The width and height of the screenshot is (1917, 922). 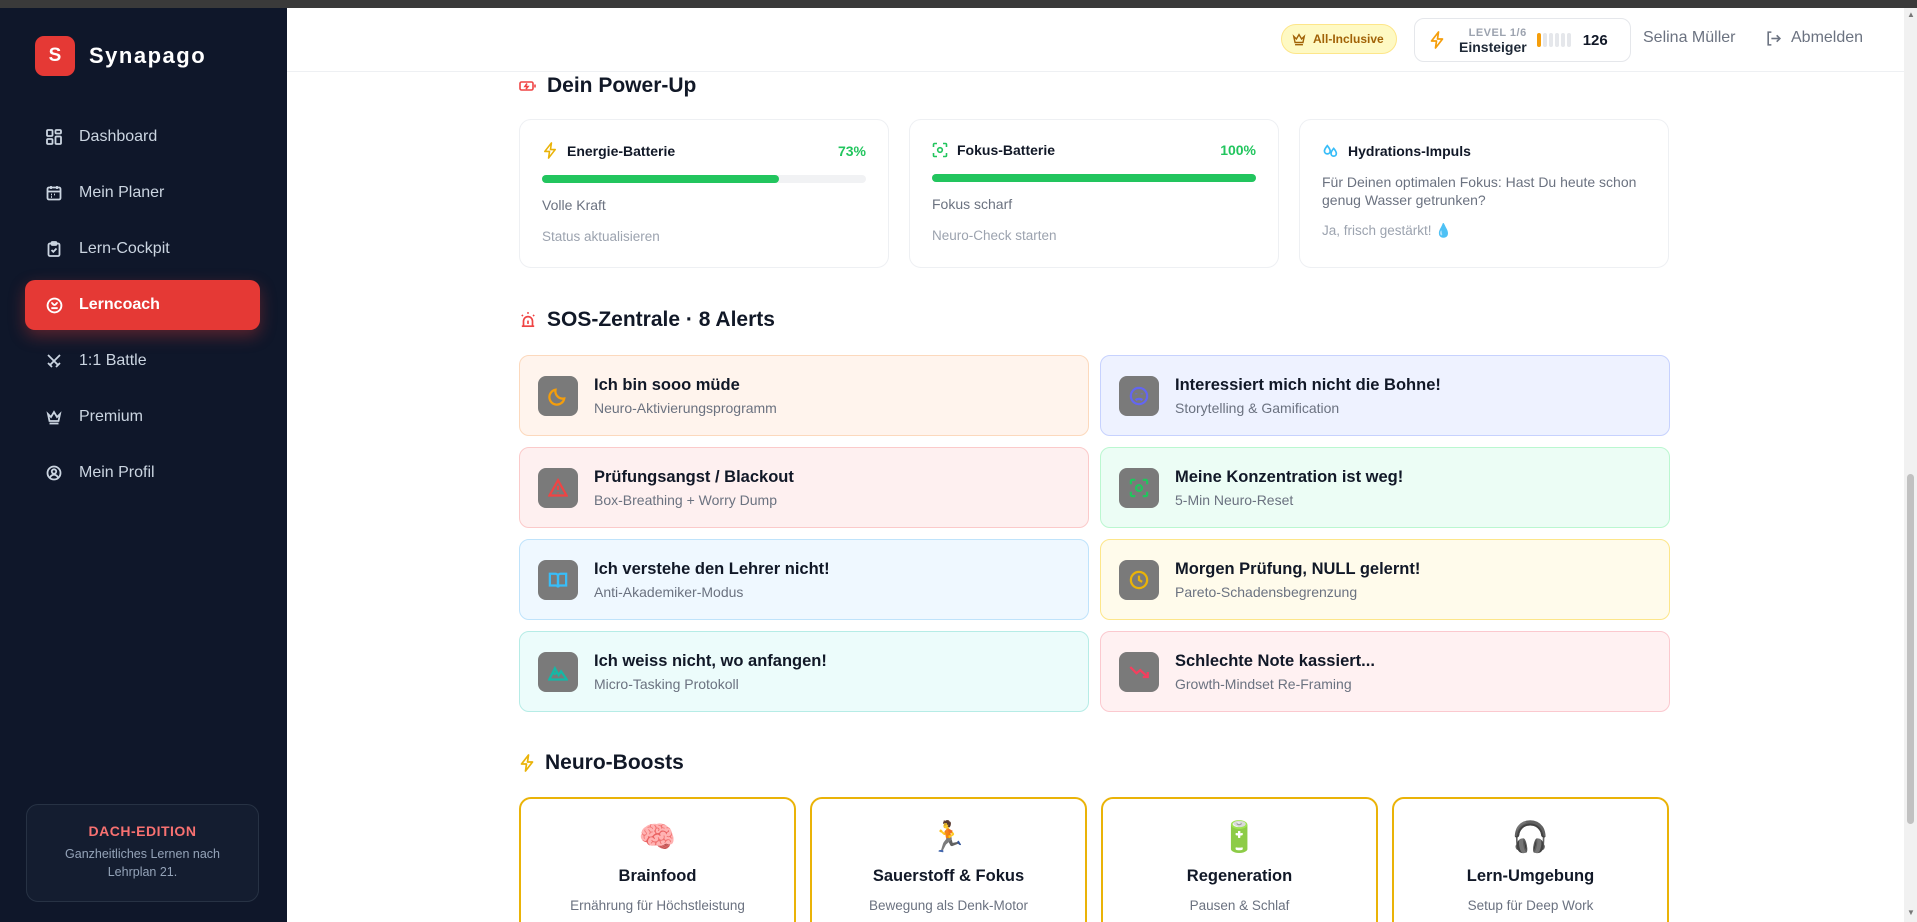 I want to click on brand: S Synapago, so click(x=120, y=56).